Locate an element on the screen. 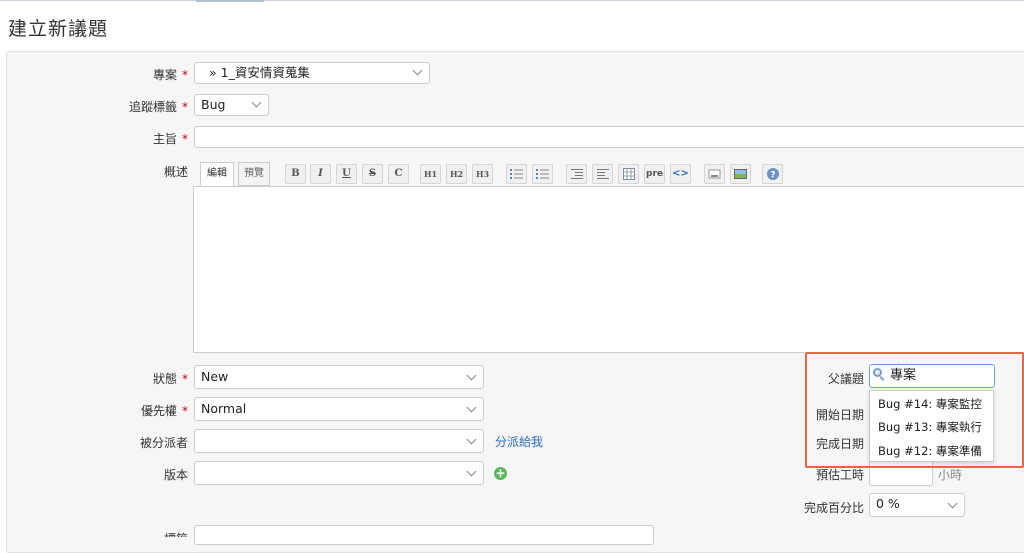 The height and width of the screenshot is (553, 1024). h2-button: H2 is located at coordinates (456, 174).